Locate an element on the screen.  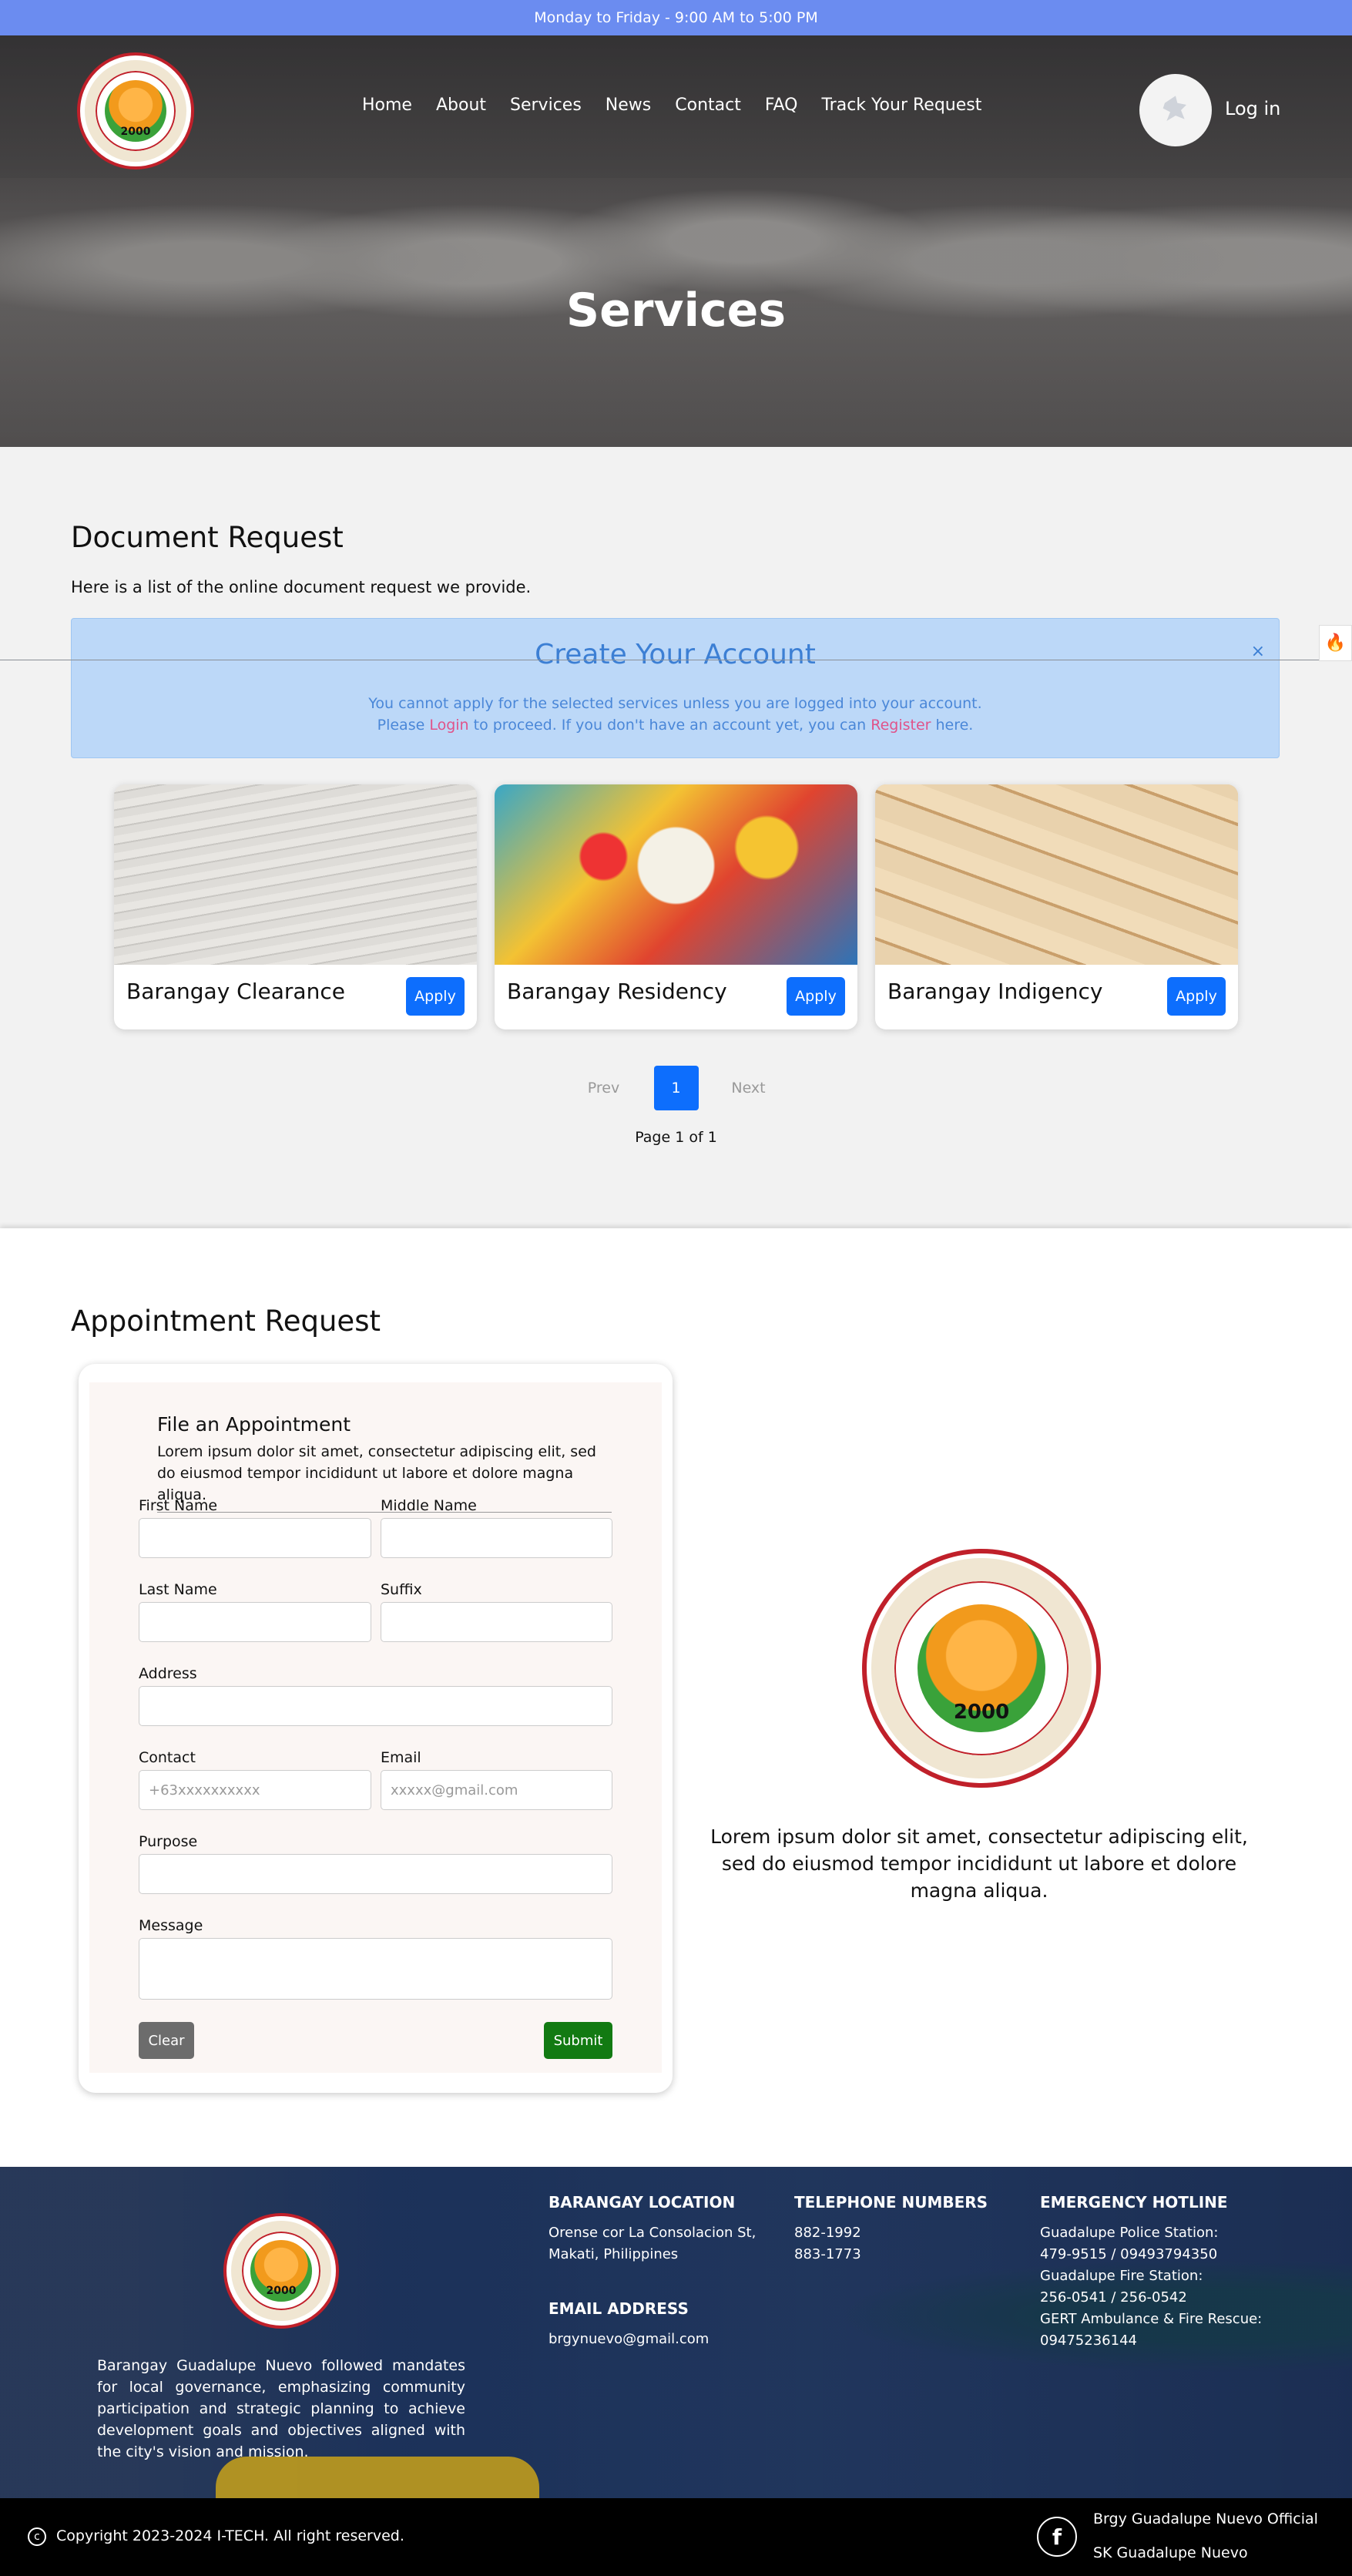
pagination-info: Page 1 of 1 is located at coordinates (676, 1137).